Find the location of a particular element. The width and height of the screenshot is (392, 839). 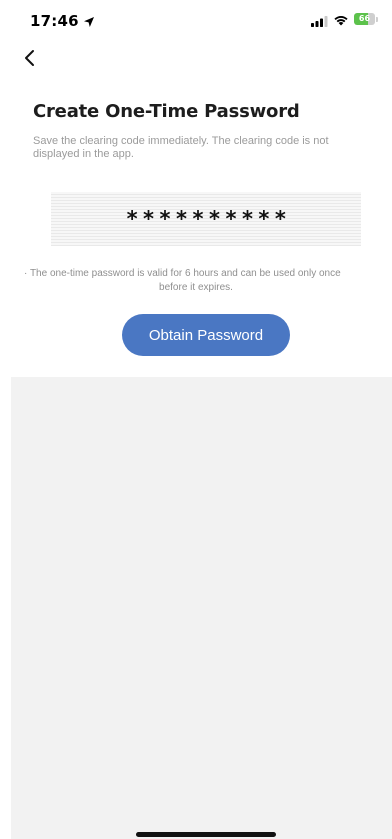

home-indicator is located at coordinates (206, 834).